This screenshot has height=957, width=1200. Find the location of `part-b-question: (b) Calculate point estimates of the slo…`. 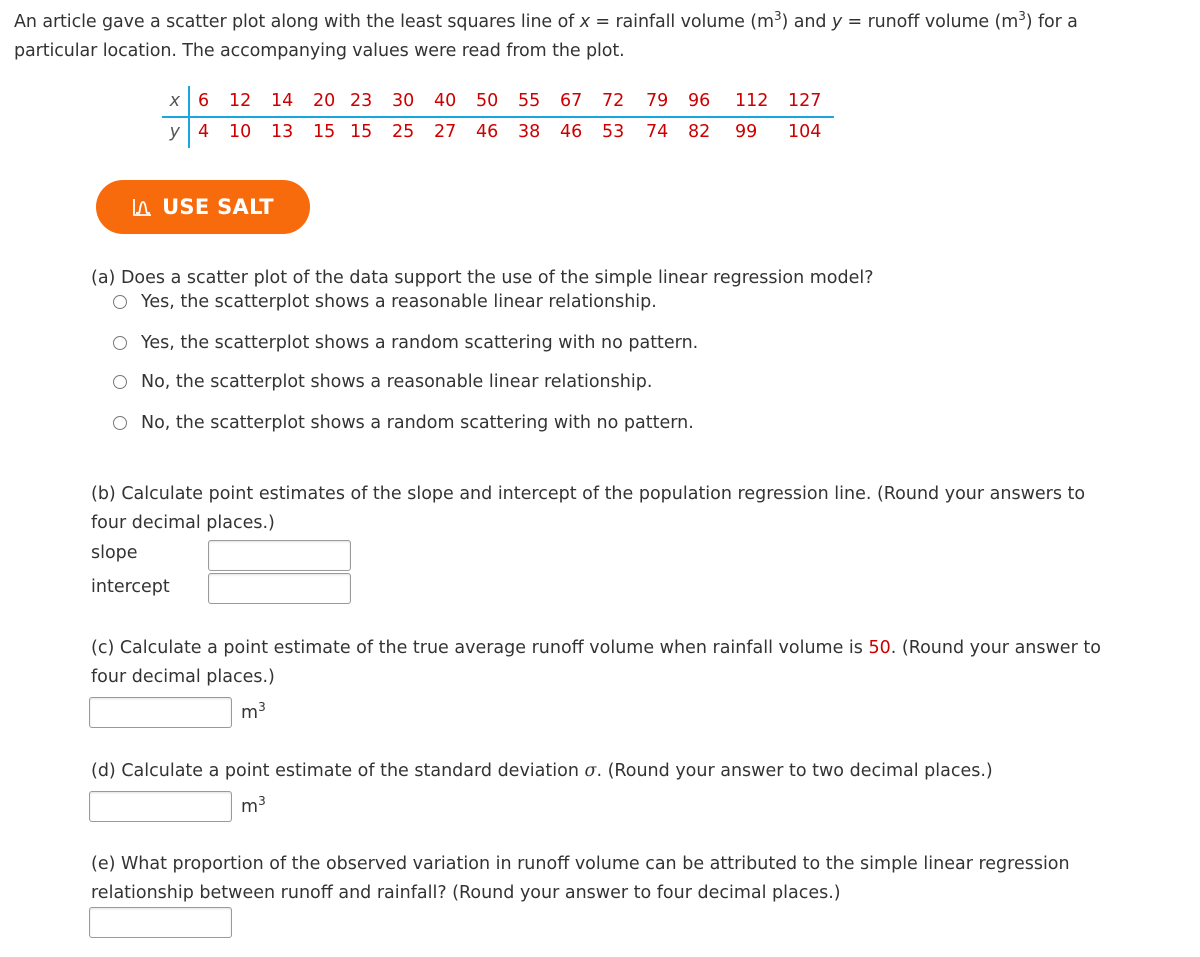

part-b-question: (b) Calculate point estimates of the slo… is located at coordinates (588, 509).